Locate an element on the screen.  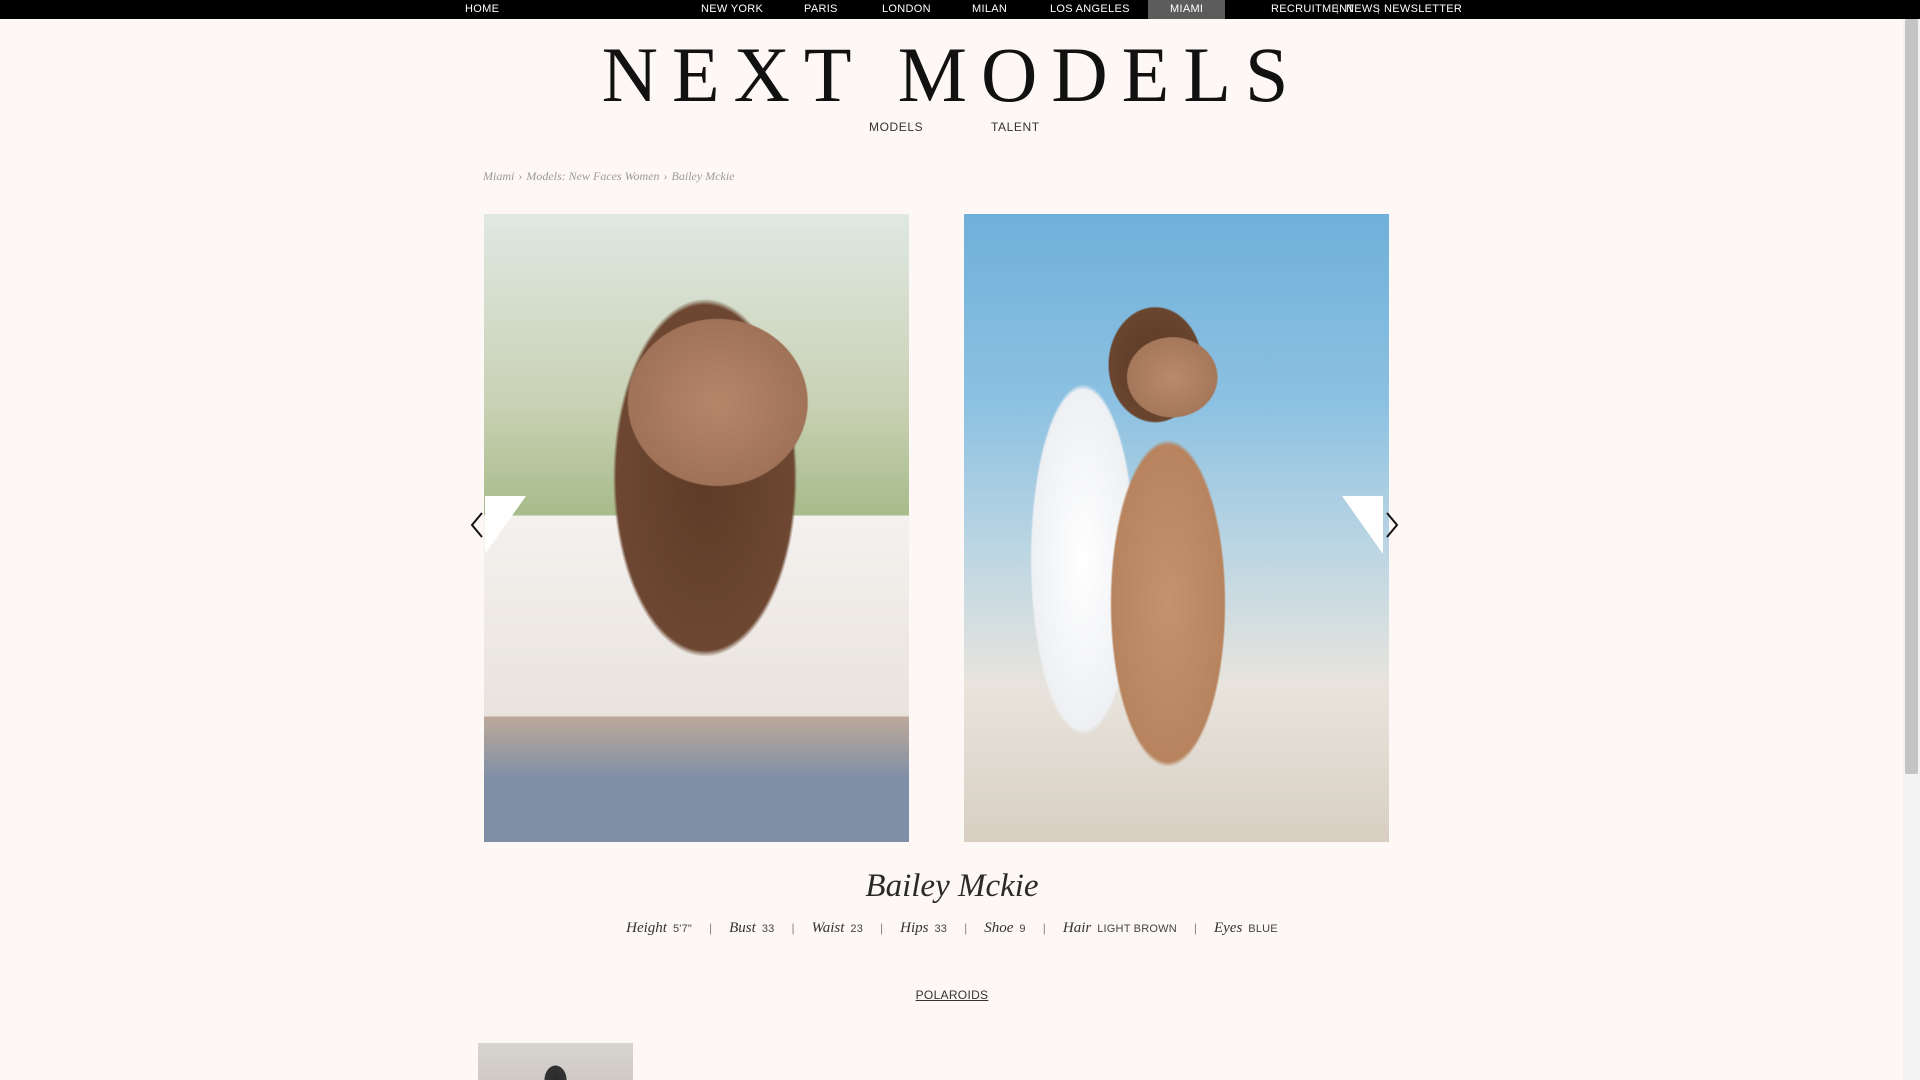
stat-height: Height 5'7" is located at coordinates (659, 928).